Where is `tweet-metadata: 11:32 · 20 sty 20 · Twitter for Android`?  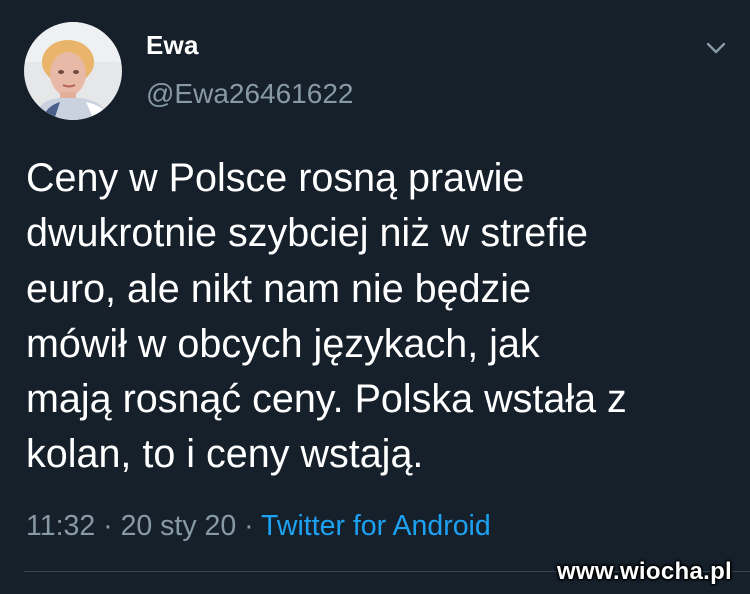
tweet-metadata: 11:32 · 20 sty 20 · Twitter for Android is located at coordinates (258, 526).